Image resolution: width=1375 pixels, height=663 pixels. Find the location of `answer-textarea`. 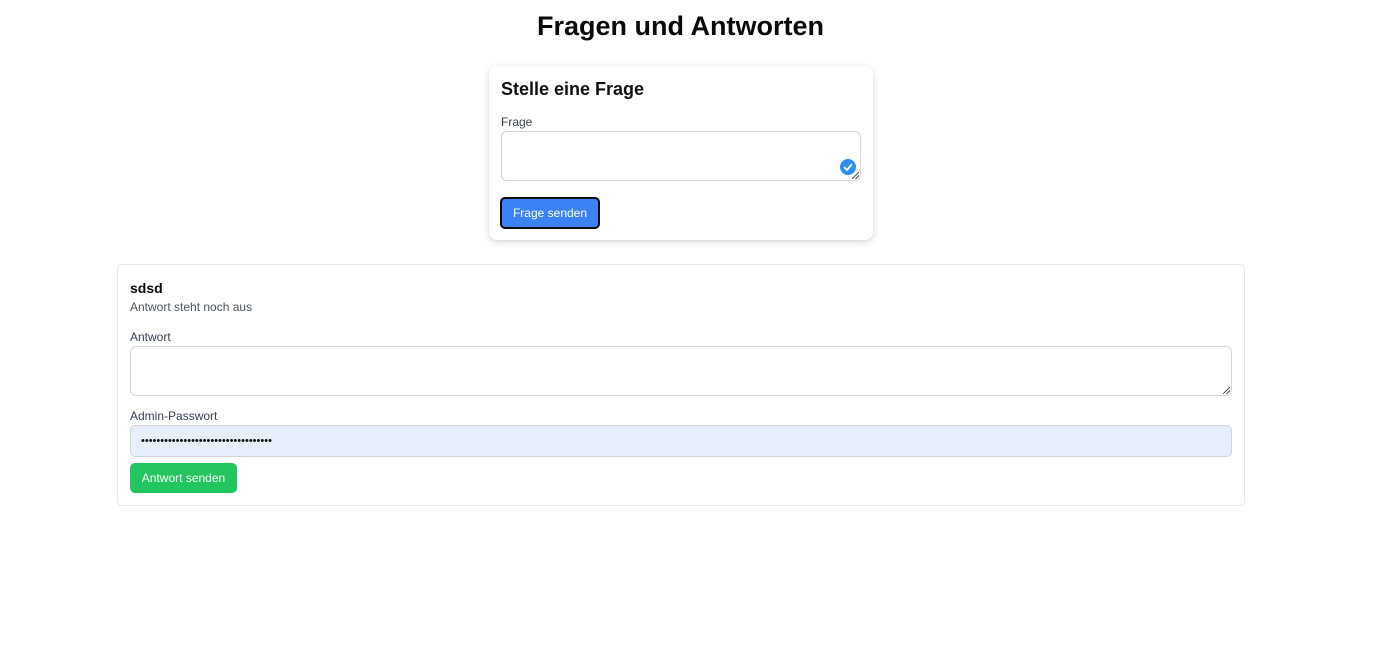

answer-textarea is located at coordinates (681, 371).